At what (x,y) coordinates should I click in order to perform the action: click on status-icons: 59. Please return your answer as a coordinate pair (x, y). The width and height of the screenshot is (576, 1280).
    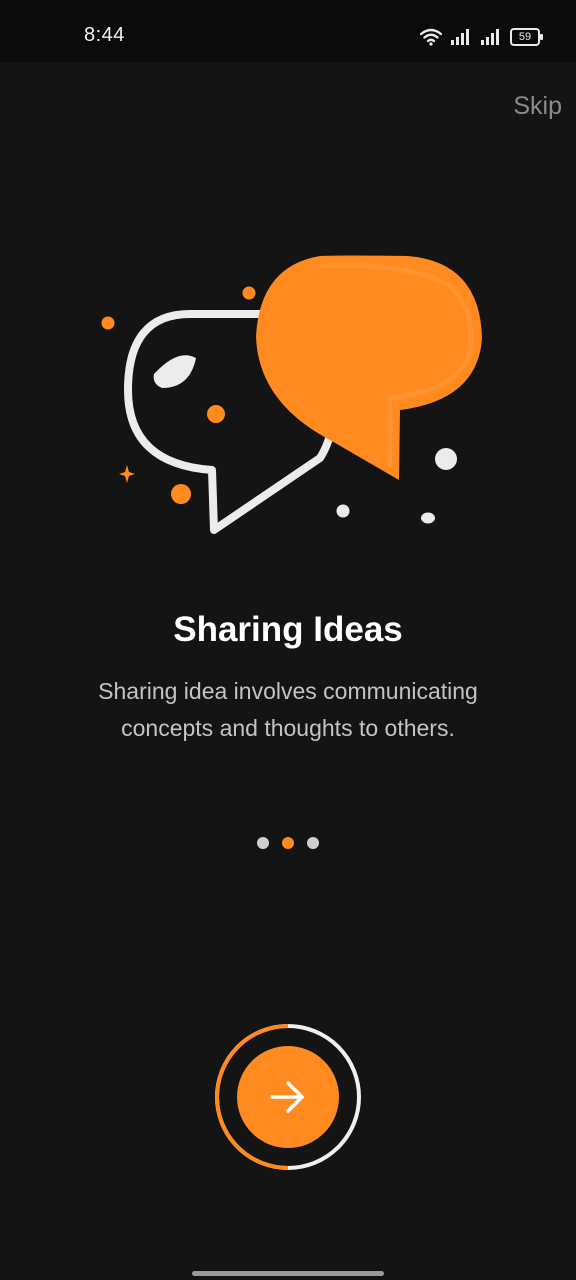
    Looking at the image, I should click on (481, 37).